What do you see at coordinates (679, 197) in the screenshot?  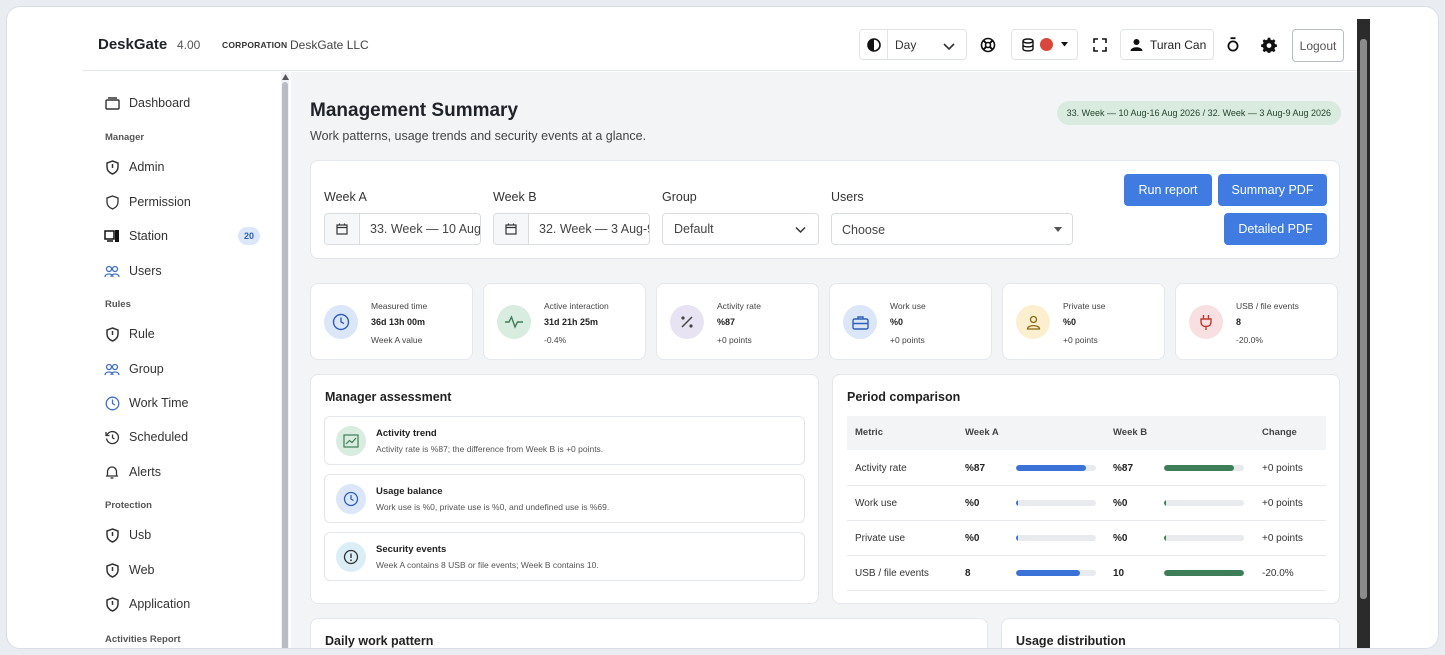 I see `group-label: Group` at bounding box center [679, 197].